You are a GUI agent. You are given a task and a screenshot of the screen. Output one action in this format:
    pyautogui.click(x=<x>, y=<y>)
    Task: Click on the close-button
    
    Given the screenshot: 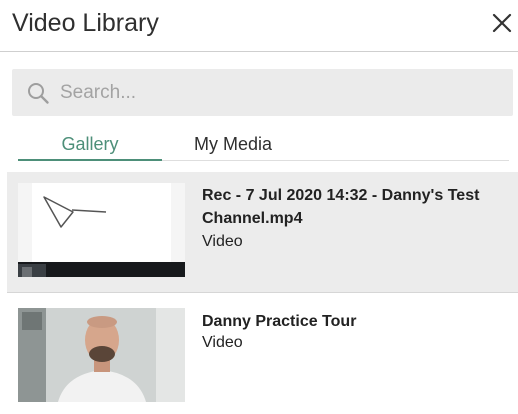 What is the action you would take?
    pyautogui.click(x=502, y=22)
    